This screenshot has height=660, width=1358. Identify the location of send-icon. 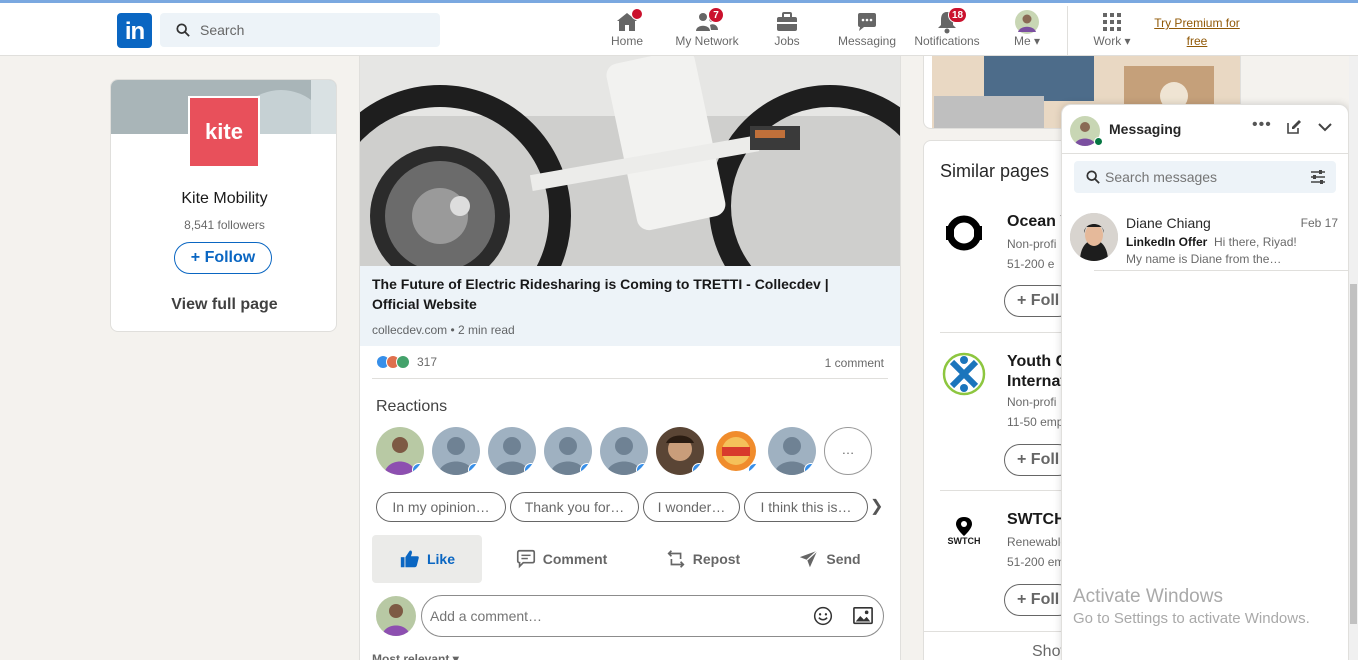
(809, 559).